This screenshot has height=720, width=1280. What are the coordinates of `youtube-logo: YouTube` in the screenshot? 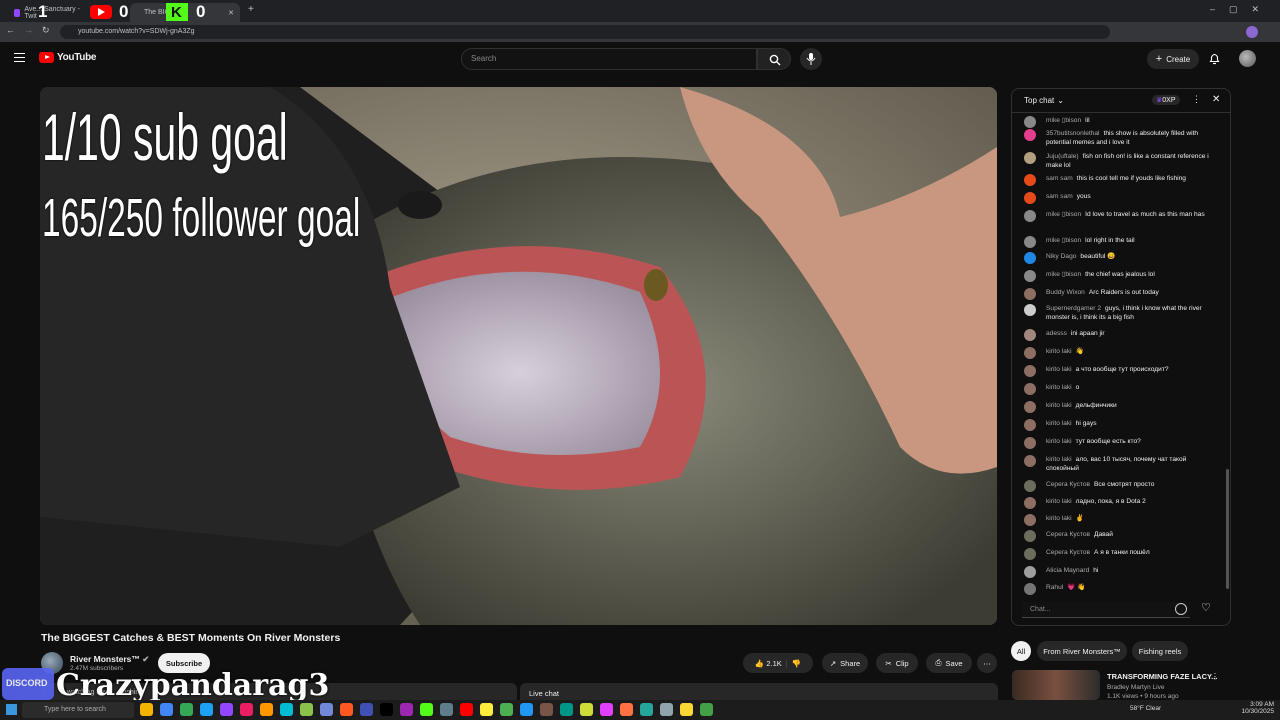 It's located at (68, 57).